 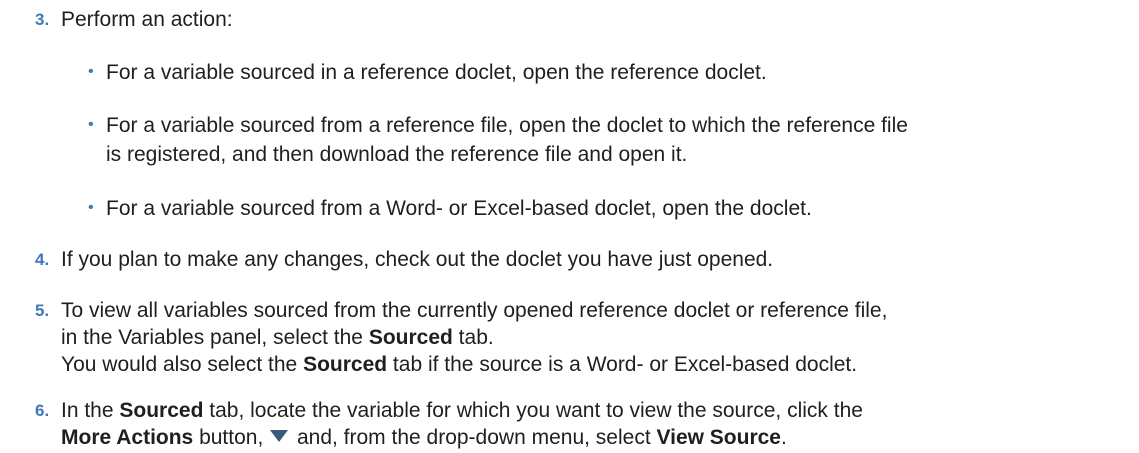 What do you see at coordinates (147, 19) in the screenshot?
I see `step-text: Perform an action:` at bounding box center [147, 19].